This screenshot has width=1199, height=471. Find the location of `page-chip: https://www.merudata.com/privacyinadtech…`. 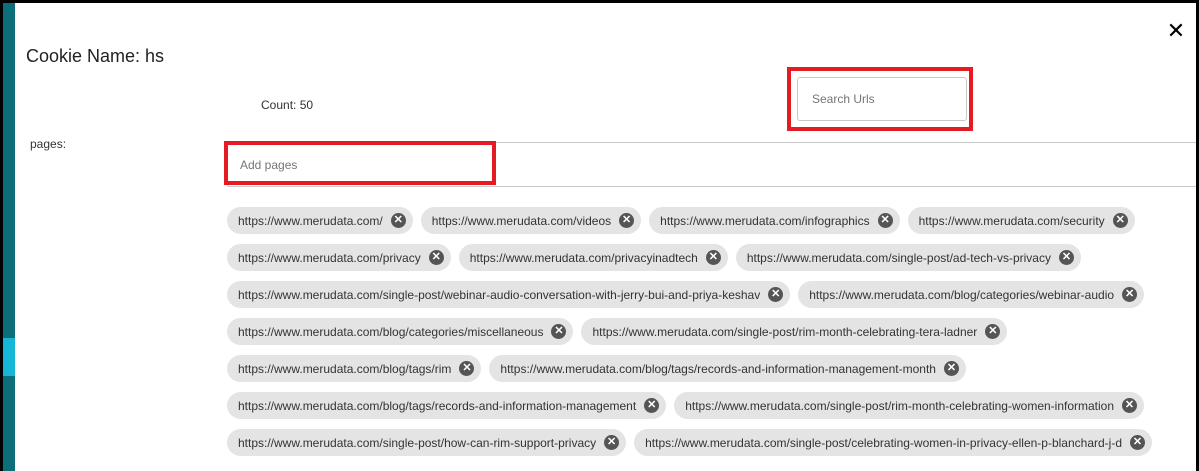

page-chip: https://www.merudata.com/privacyinadtech… is located at coordinates (593, 257).